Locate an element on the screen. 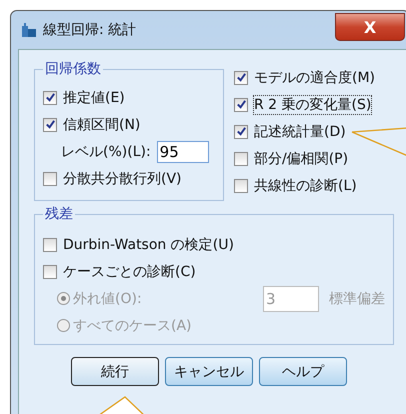 This screenshot has width=406, height=414. close-button: X is located at coordinates (370, 27).